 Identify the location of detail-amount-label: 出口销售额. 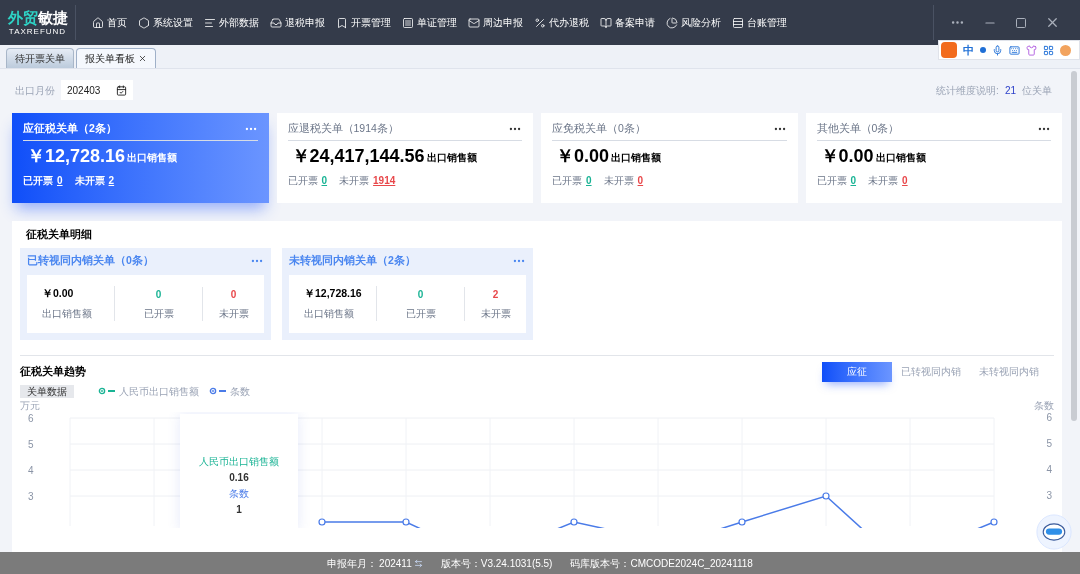
(67, 314).